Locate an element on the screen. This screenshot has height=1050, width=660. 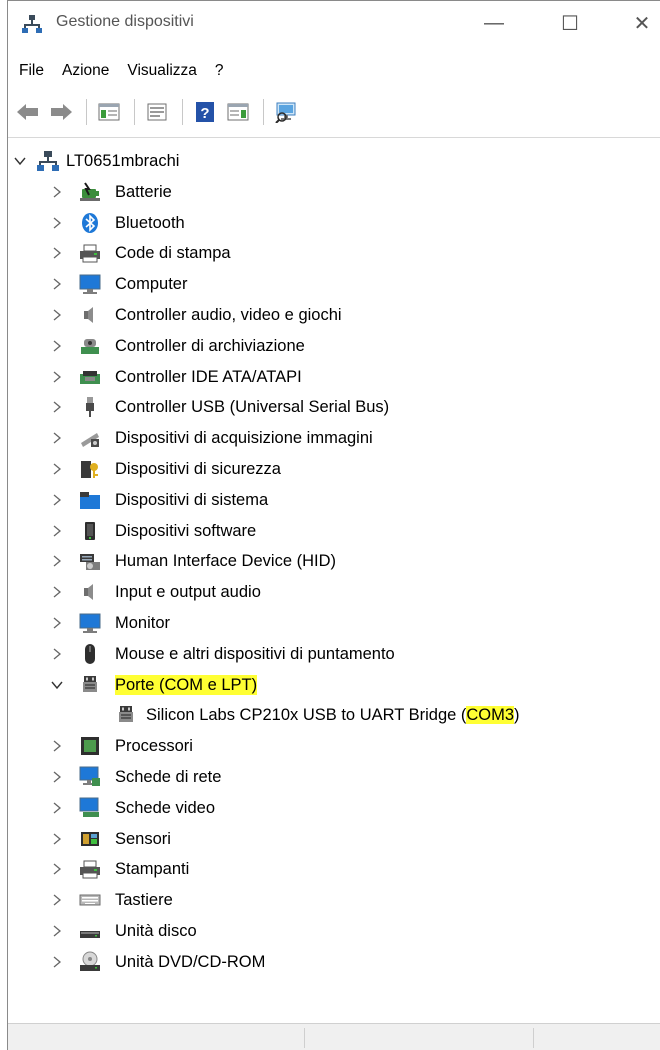
tree-category-row: Controller audio, video e giochi is located at coordinates (334, 315).